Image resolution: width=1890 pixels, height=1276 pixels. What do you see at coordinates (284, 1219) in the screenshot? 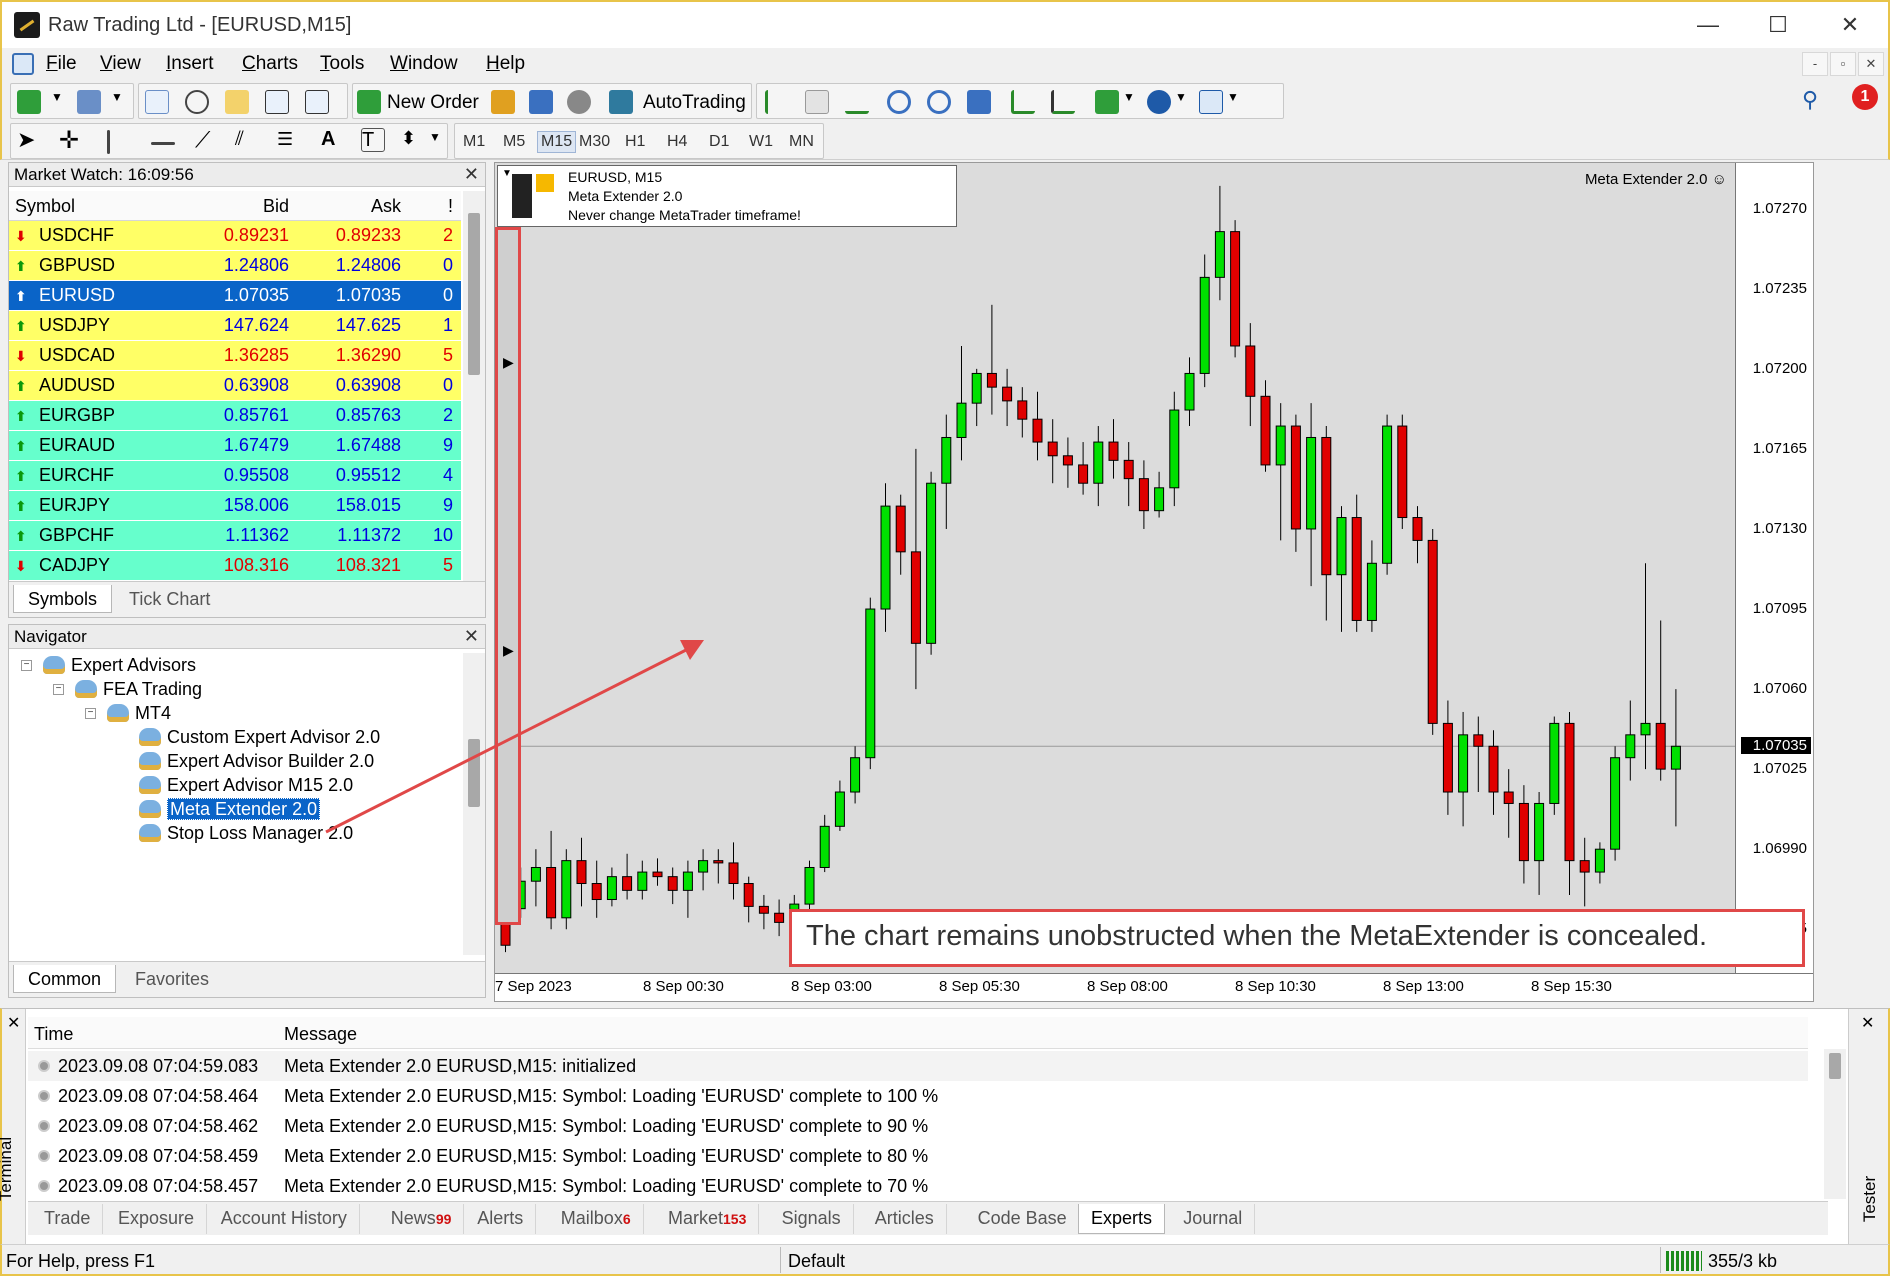
I see `tab-account-history: Account History` at bounding box center [284, 1219].